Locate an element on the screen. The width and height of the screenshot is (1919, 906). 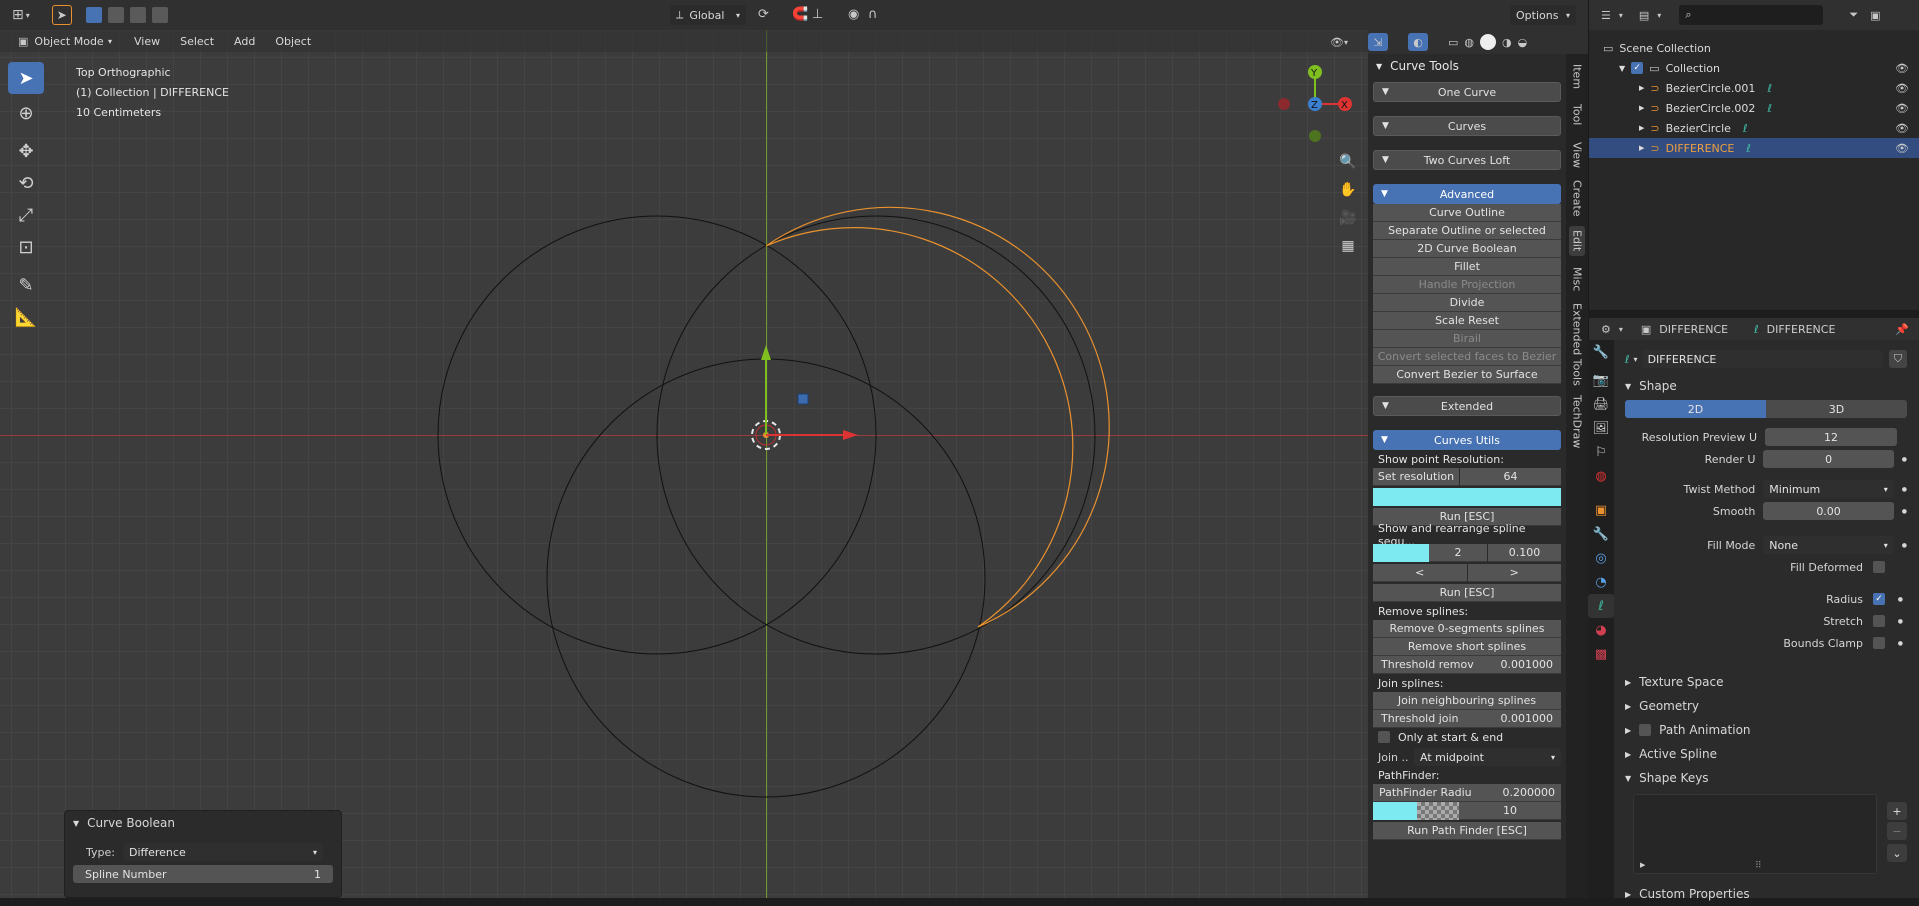
add-shape-key-icon: + is located at coordinates (1897, 811).